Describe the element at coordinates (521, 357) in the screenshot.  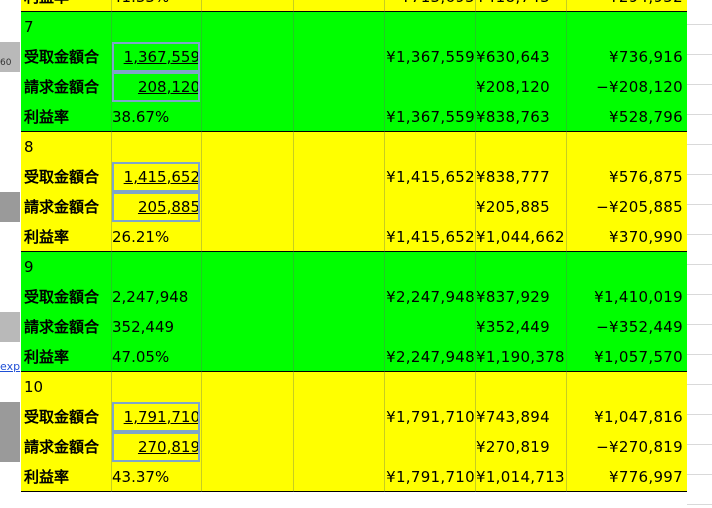
I see `cost-column-cell: ¥1,190,378` at that location.